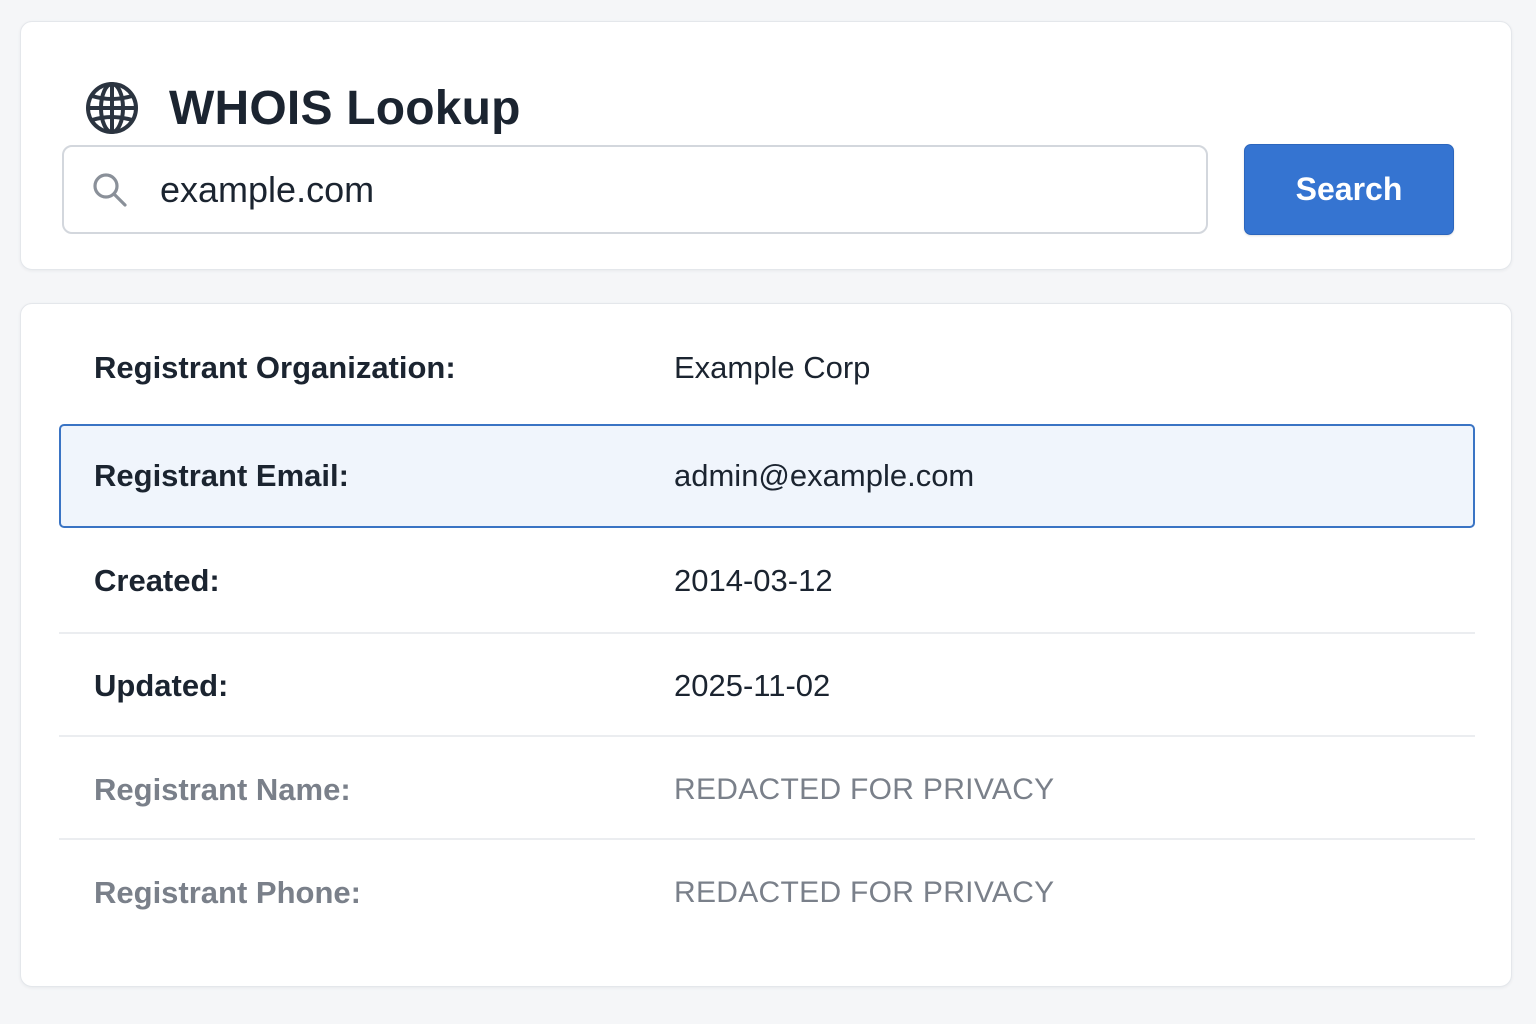 Image resolution: width=1536 pixels, height=1024 pixels. I want to click on globe-icon, so click(112, 108).